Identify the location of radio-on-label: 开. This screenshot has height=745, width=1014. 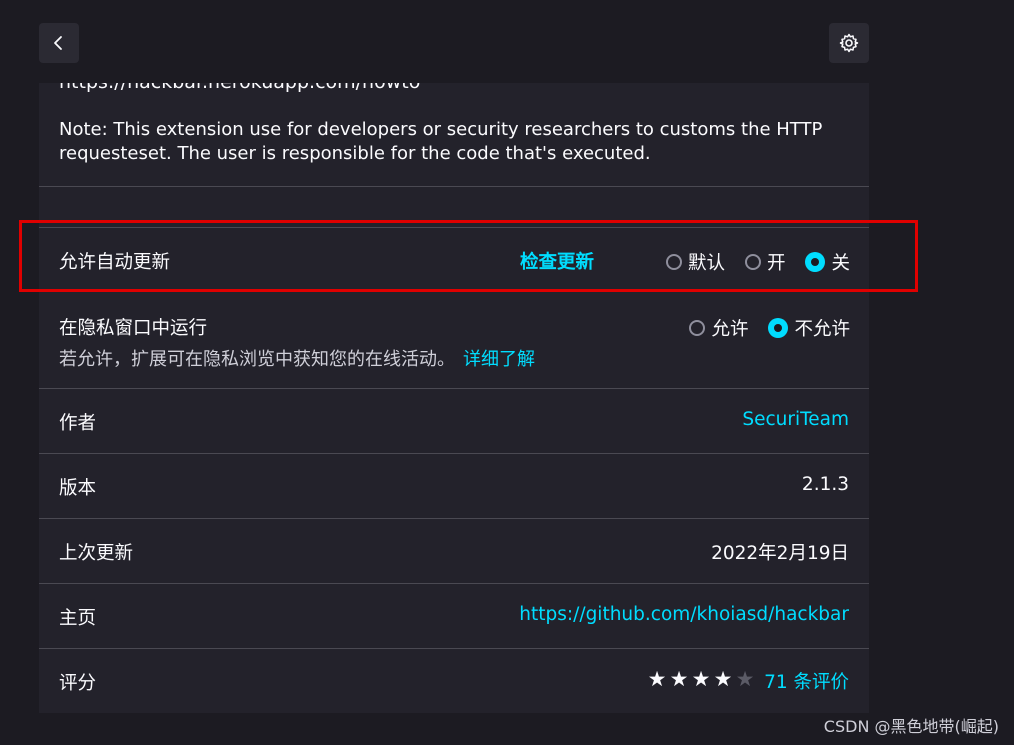
(776, 263).